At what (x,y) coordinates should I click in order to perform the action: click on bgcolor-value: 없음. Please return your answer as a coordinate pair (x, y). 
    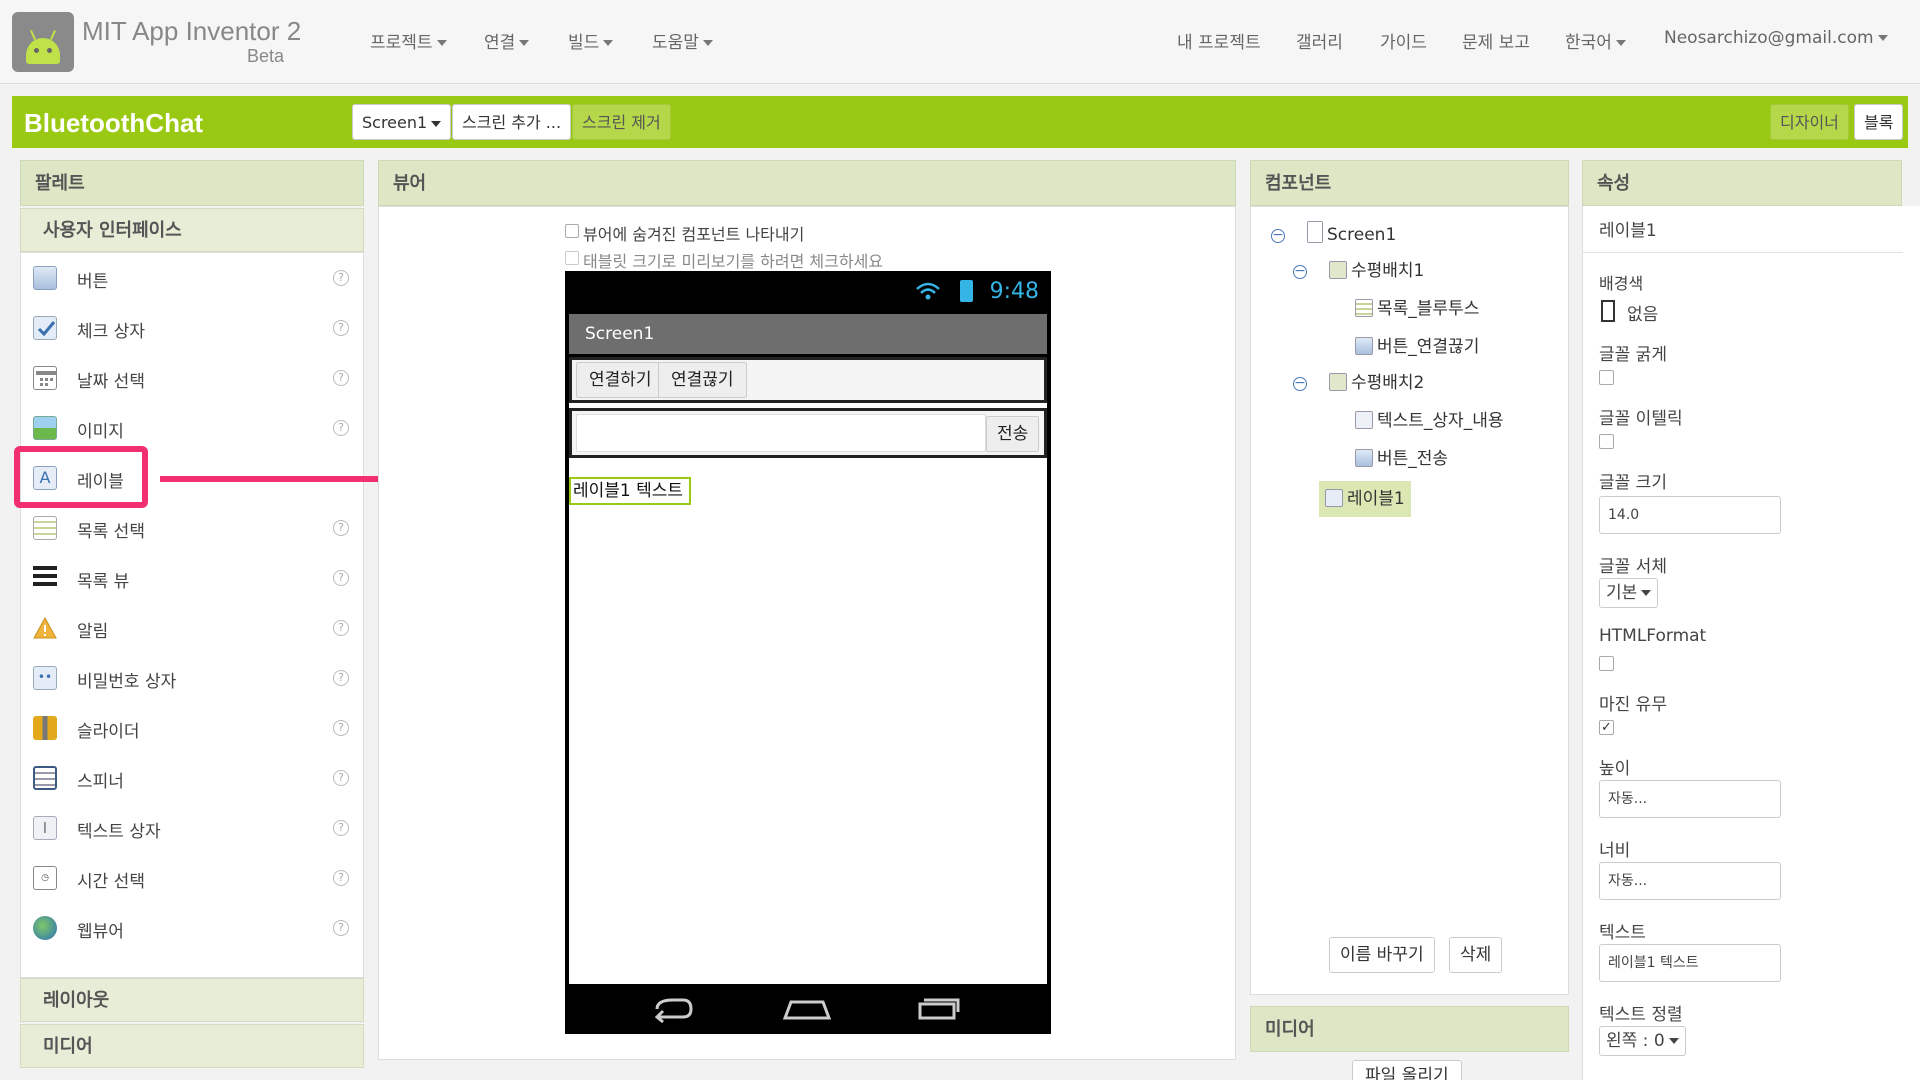
    Looking at the image, I should click on (1642, 312).